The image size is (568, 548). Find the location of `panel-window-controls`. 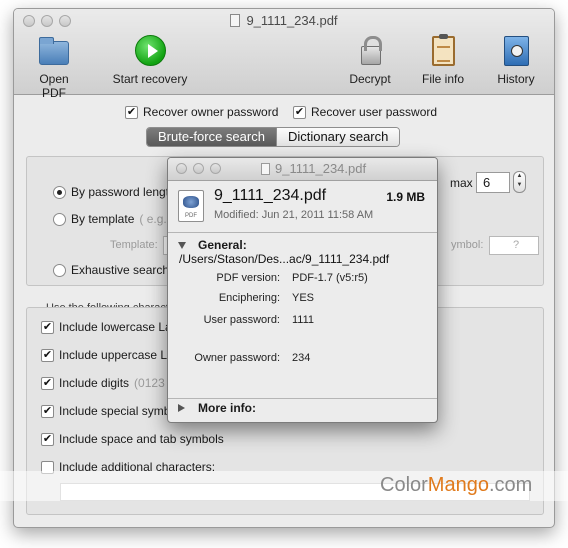

panel-window-controls is located at coordinates (198, 168).